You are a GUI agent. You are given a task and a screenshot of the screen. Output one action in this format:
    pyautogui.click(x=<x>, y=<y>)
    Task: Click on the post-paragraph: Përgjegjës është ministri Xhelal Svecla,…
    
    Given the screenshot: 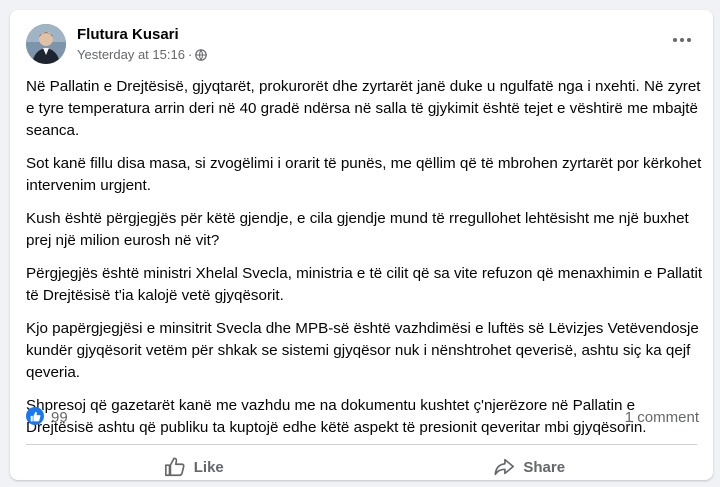 What is the action you would take?
    pyautogui.click(x=364, y=284)
    